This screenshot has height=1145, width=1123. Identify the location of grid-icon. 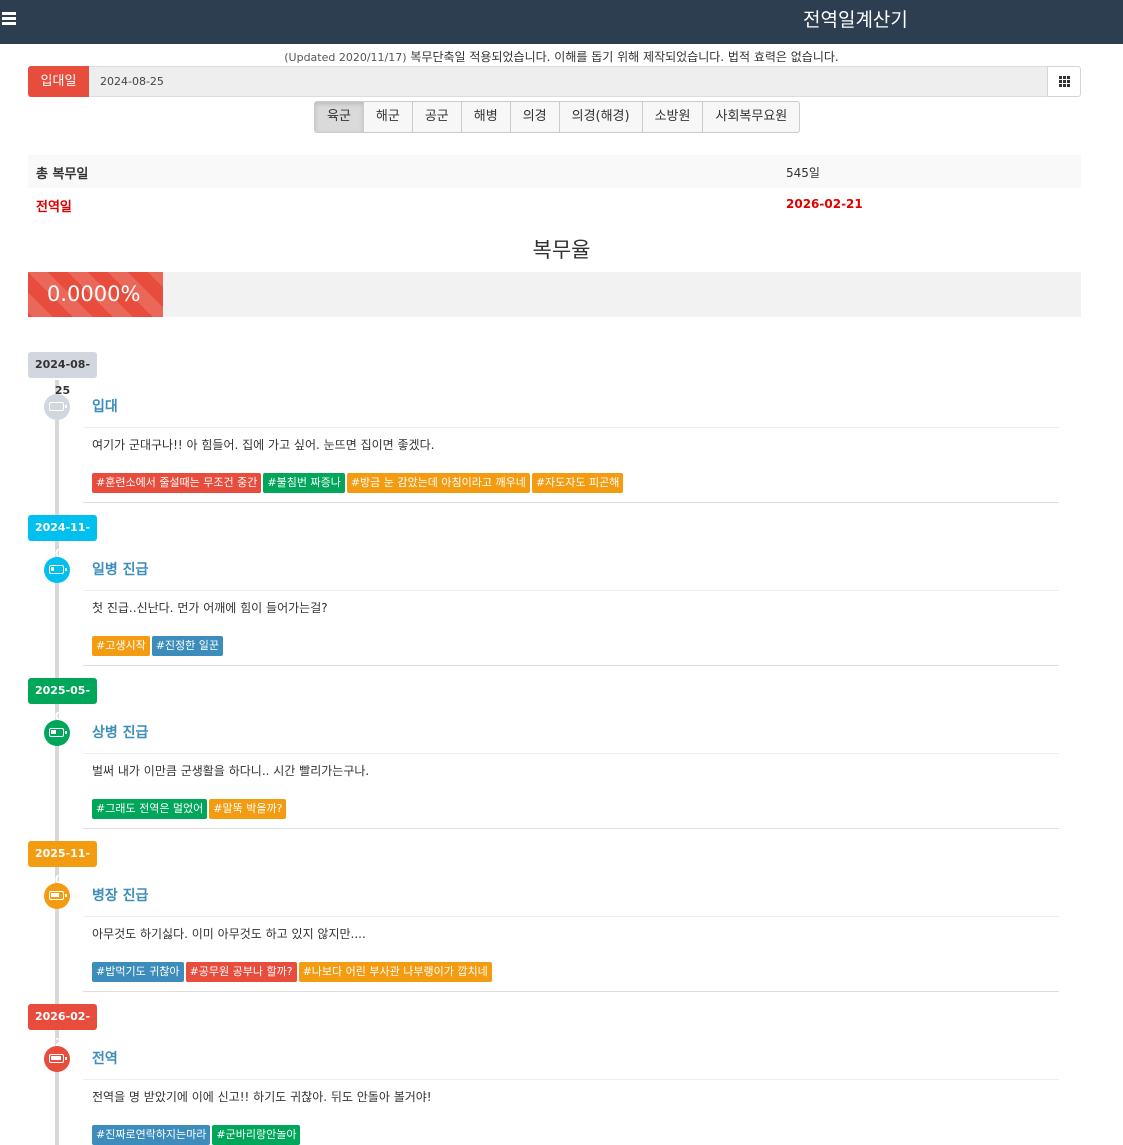
(1065, 82).